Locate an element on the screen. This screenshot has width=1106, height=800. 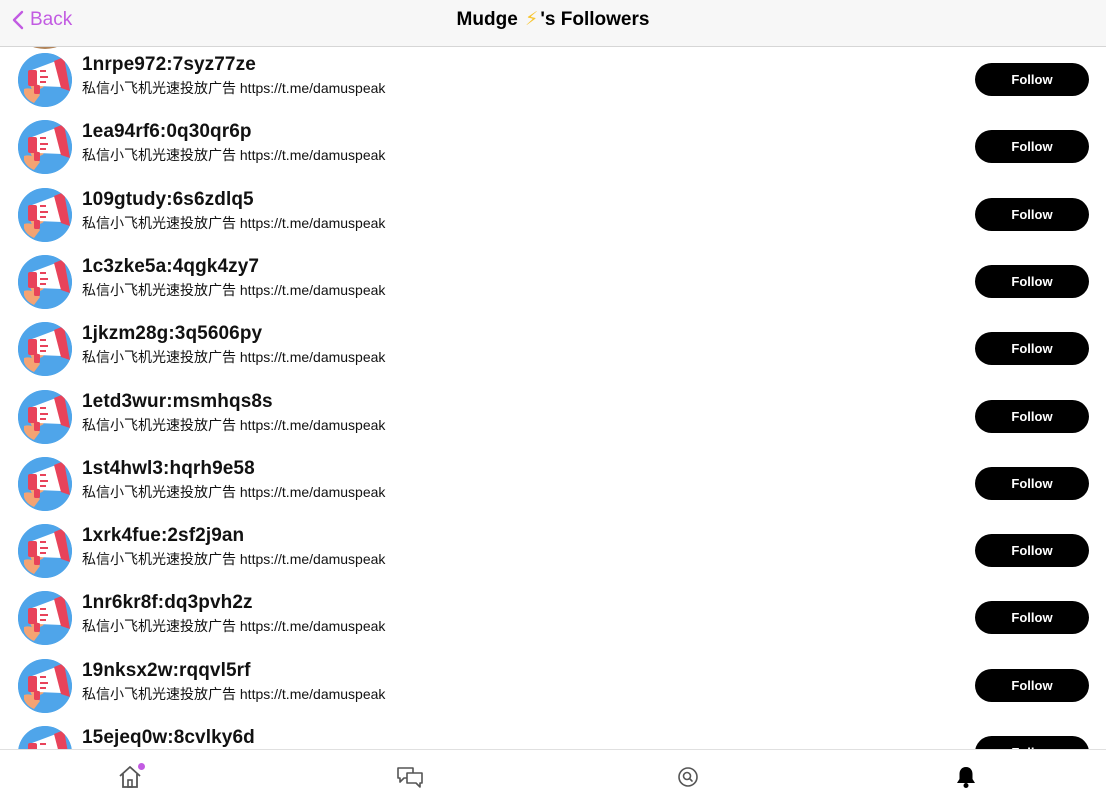
follower-name: 109gtudy:6s6zdlq5 is located at coordinates (168, 200).